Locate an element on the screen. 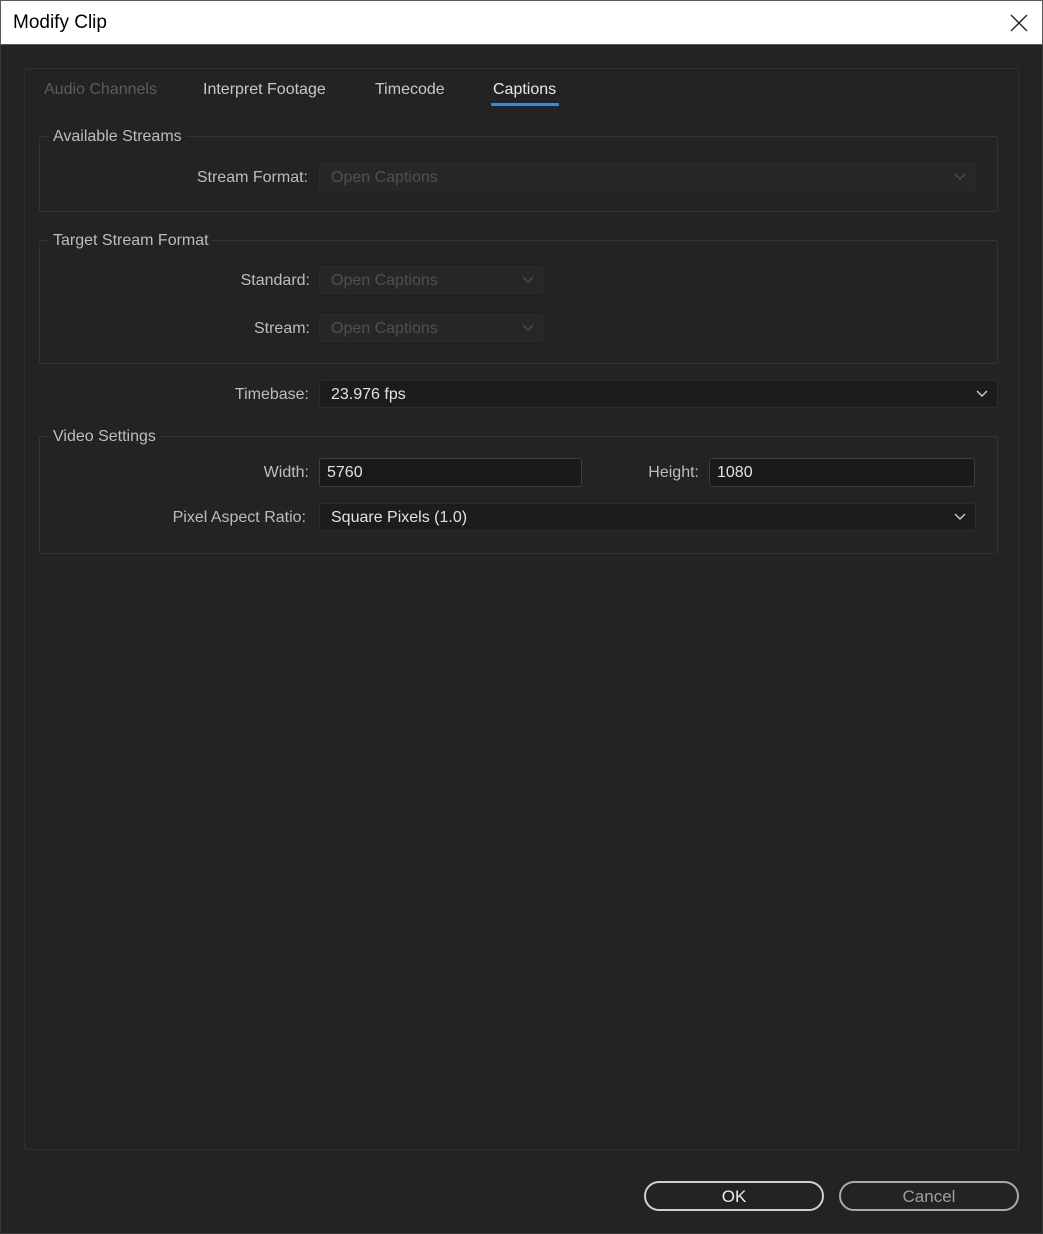 The height and width of the screenshot is (1234, 1043). height-label: Height: is located at coordinates (673, 472).